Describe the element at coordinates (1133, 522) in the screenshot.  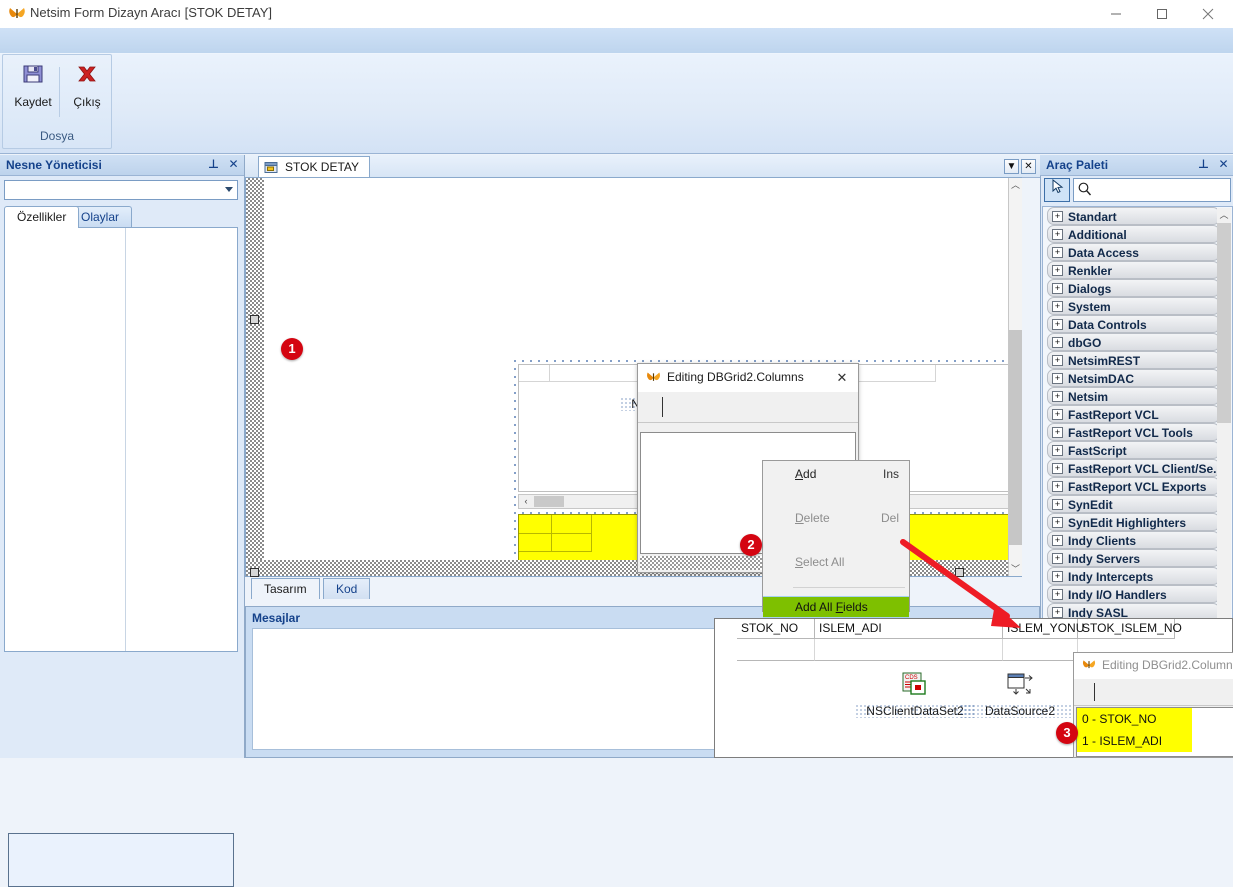
I see `palette-category-synedit-highlighters: + SynEdit Highlighters` at that location.